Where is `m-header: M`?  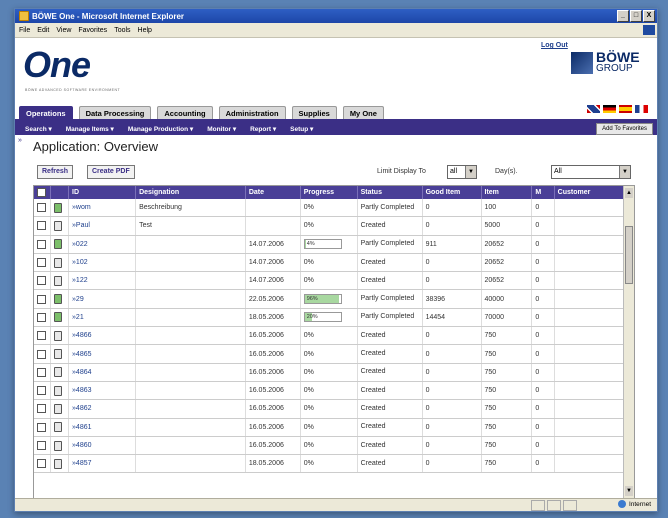 m-header: M is located at coordinates (543, 192).